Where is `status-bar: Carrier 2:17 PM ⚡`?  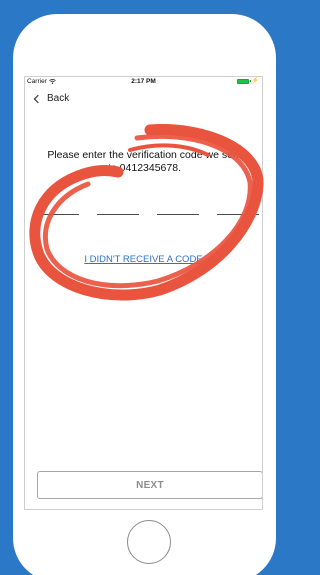 status-bar: Carrier 2:17 PM ⚡ is located at coordinates (143, 82).